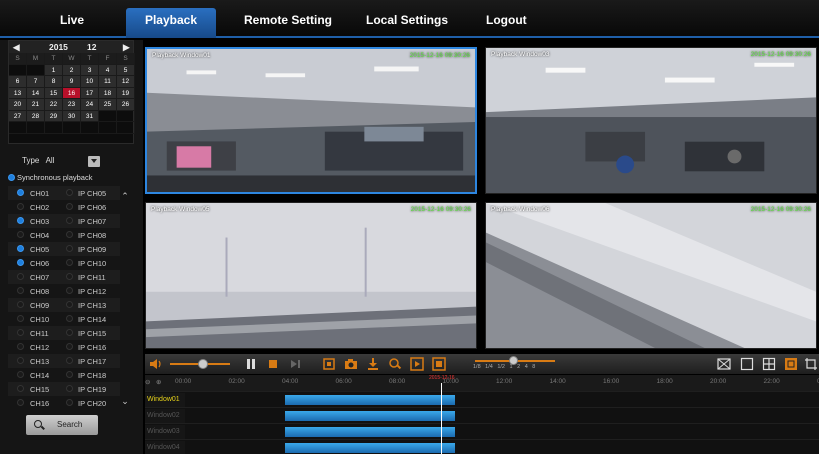  Describe the element at coordinates (126, 93) in the screenshot. I see `calendar-day: 19` at that location.